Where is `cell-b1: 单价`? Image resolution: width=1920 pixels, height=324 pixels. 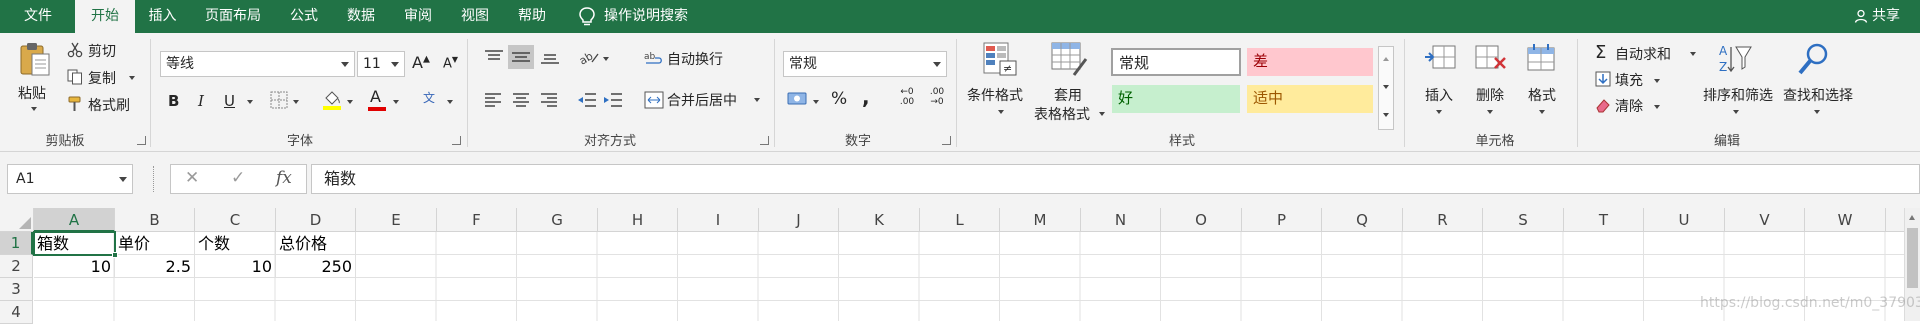
cell-b1: 单价 is located at coordinates (155, 243).